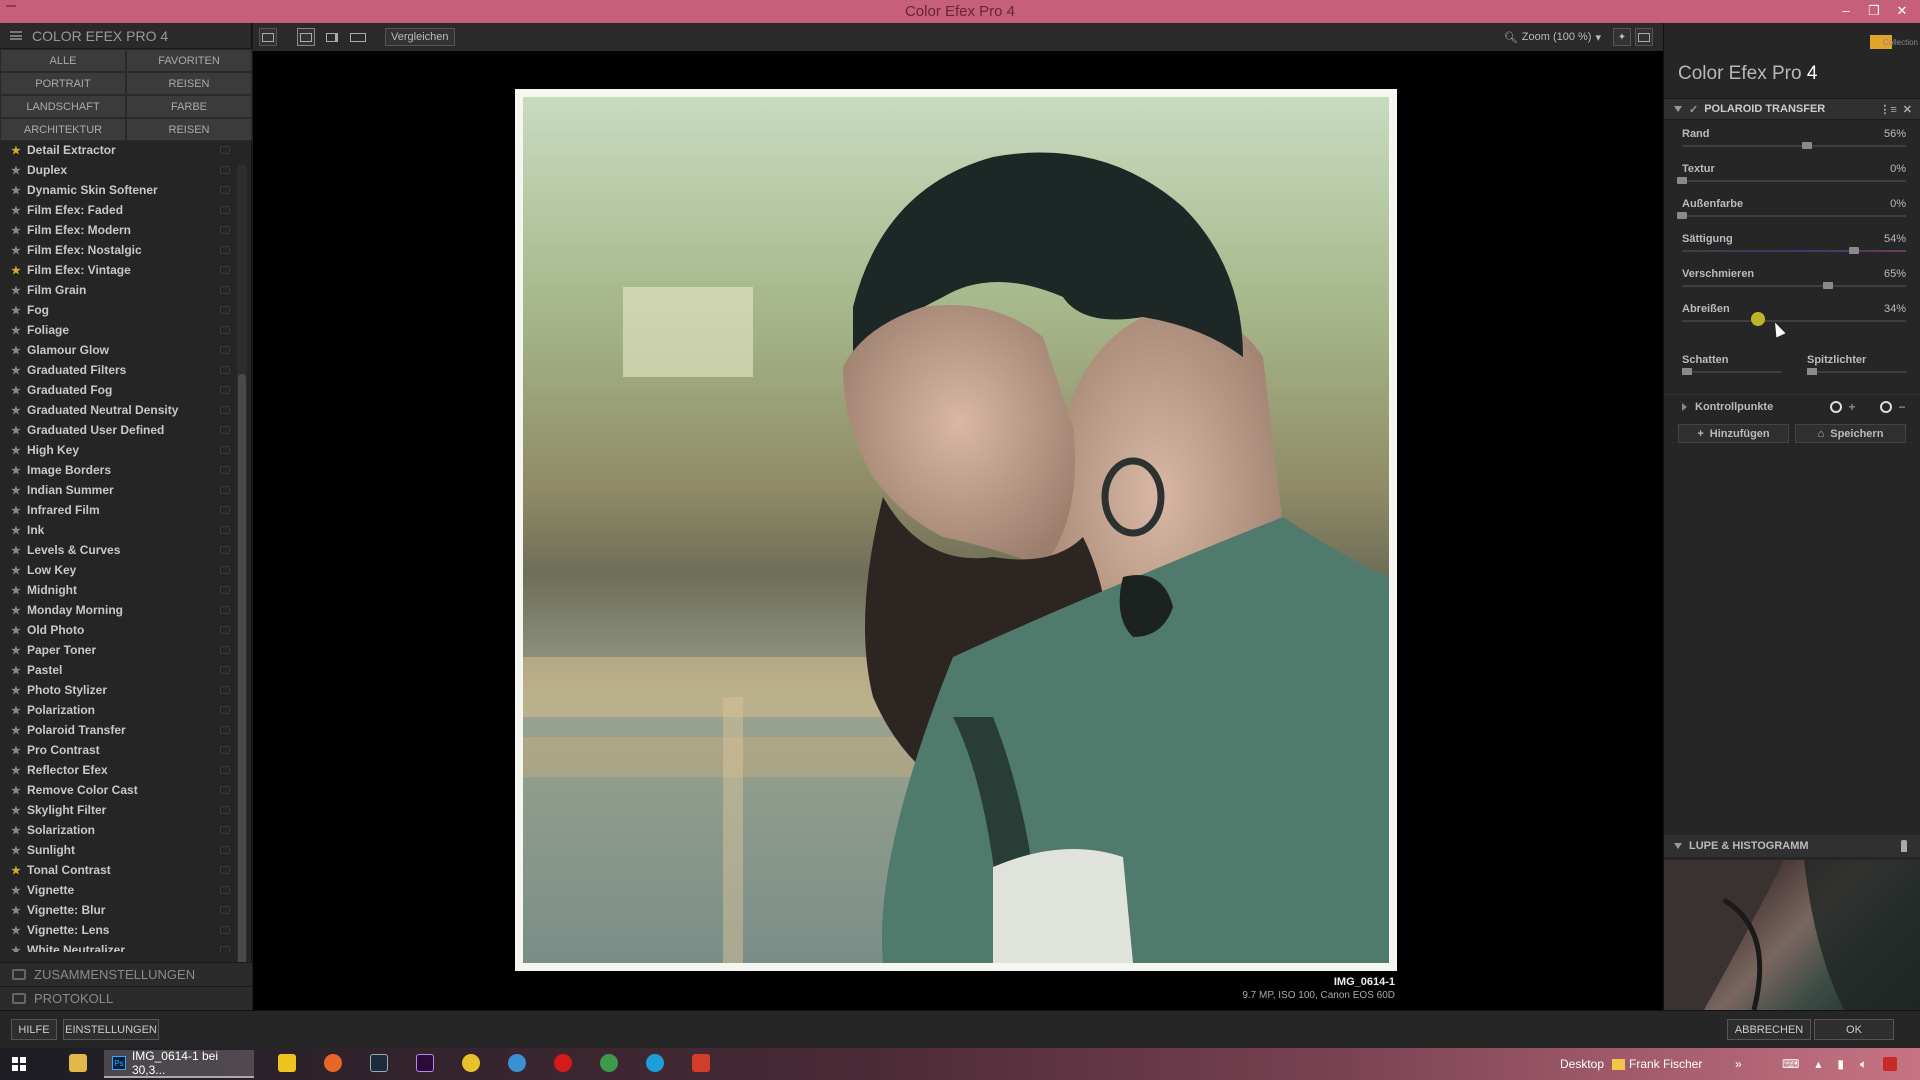 This screenshot has width=1920, height=1080. What do you see at coordinates (111, 1029) in the screenshot?
I see `settings-button: EINSTELLUNGEN` at bounding box center [111, 1029].